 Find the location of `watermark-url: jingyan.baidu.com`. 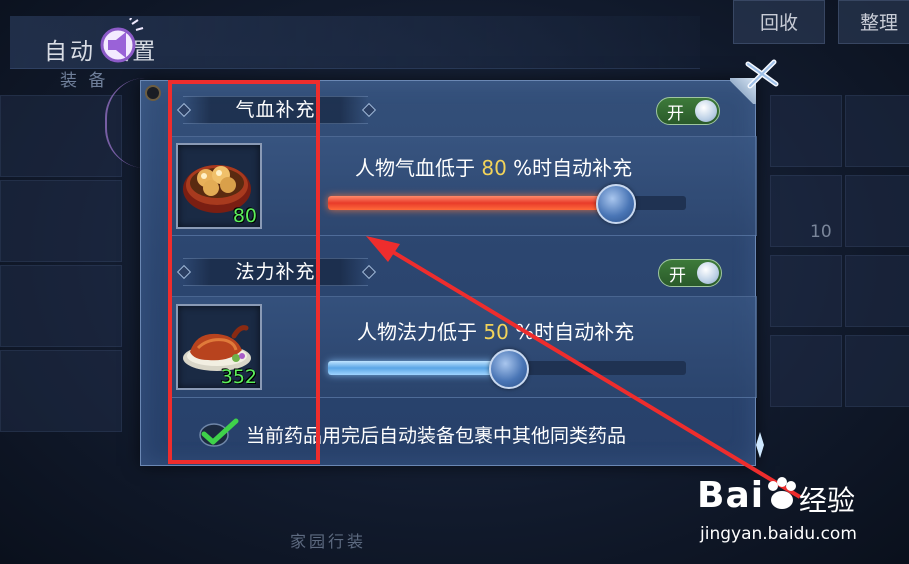

watermark-url: jingyan.baidu.com is located at coordinates (778, 534).